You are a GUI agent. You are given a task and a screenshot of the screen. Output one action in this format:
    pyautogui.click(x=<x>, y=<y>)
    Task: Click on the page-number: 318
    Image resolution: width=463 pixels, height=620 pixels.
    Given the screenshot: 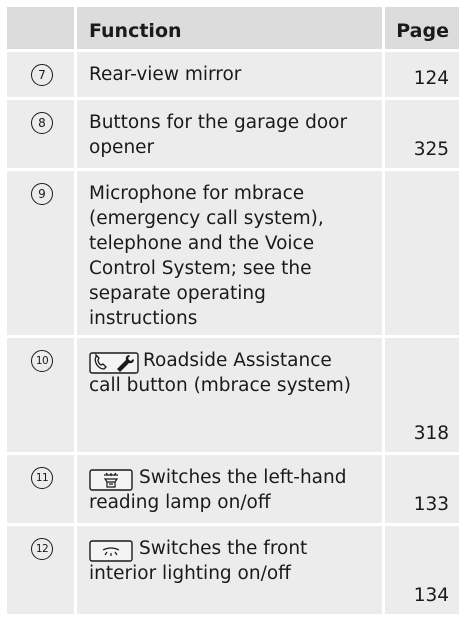 What is the action you would take?
    pyautogui.click(x=431, y=433)
    